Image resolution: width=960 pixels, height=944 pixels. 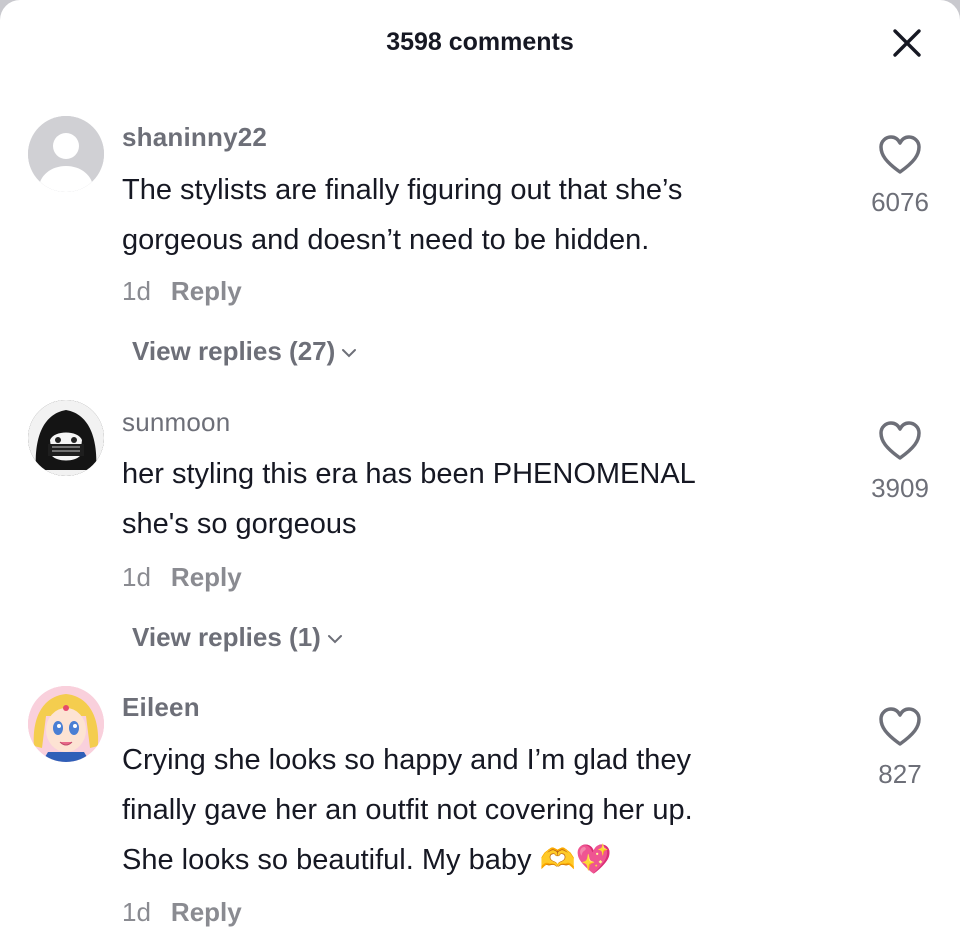 What do you see at coordinates (234, 351) in the screenshot?
I see `view-replies-label: View replies (27)` at bounding box center [234, 351].